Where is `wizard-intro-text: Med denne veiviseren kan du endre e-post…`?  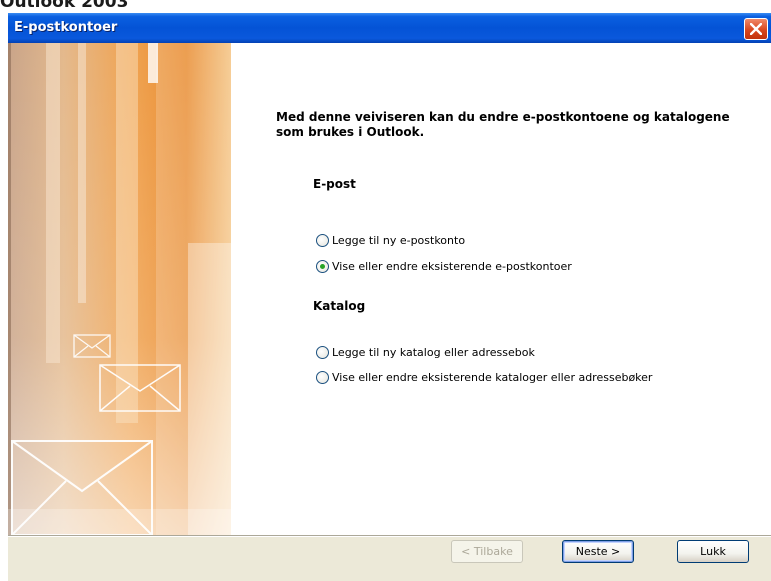
wizard-intro-text: Med denne veiviseren kan du endre e-post… is located at coordinates (503, 124).